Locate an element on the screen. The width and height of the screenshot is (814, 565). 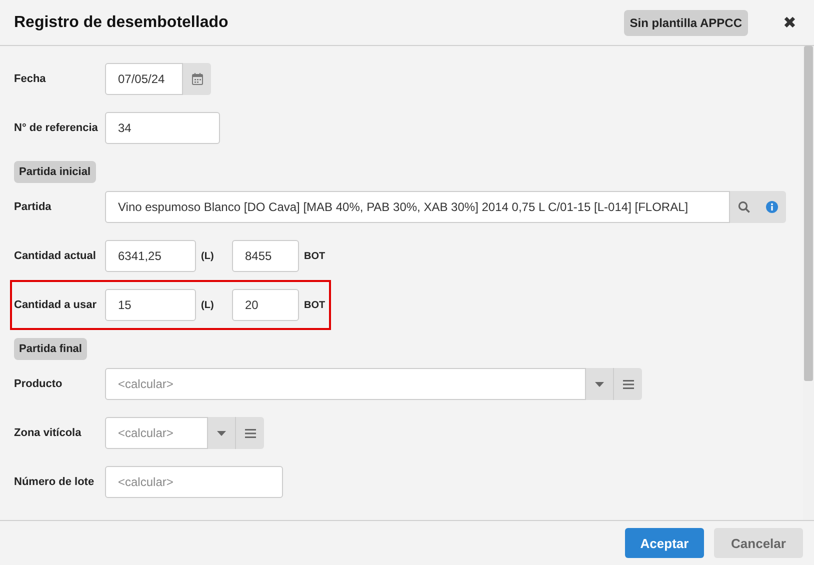
info-button is located at coordinates (772, 207).